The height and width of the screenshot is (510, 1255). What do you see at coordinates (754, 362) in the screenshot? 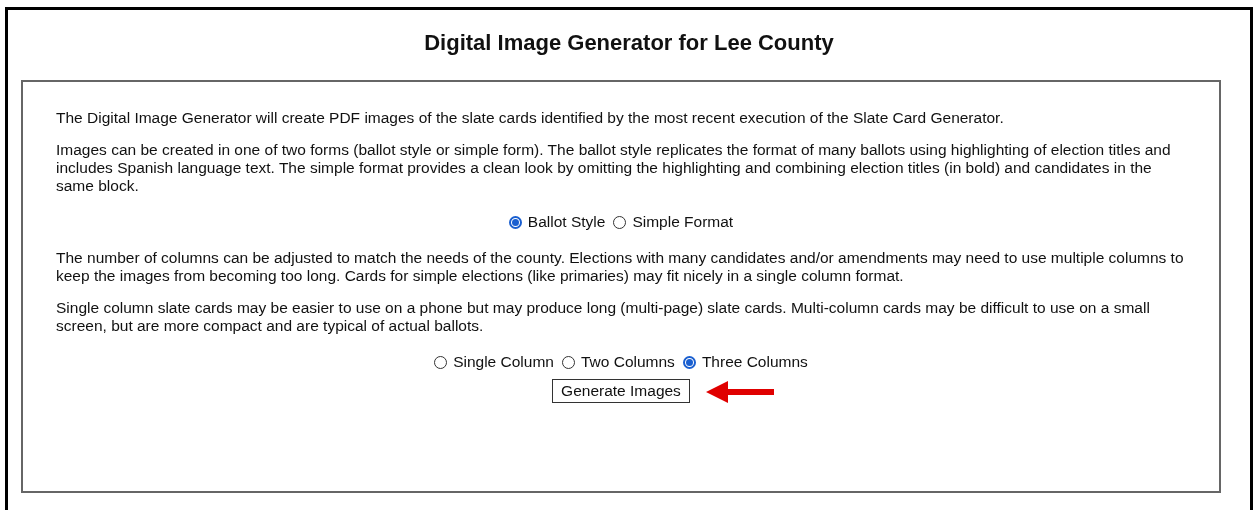
I see `radio-label: Three Columns` at bounding box center [754, 362].